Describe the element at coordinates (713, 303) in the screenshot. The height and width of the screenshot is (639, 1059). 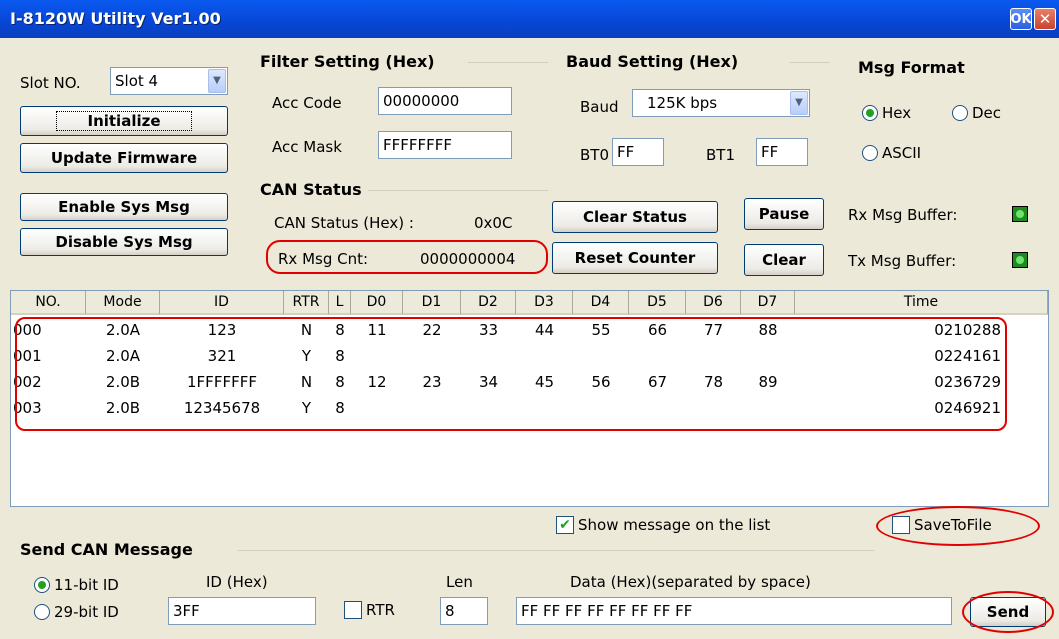
I see `column-header: D6` at that location.